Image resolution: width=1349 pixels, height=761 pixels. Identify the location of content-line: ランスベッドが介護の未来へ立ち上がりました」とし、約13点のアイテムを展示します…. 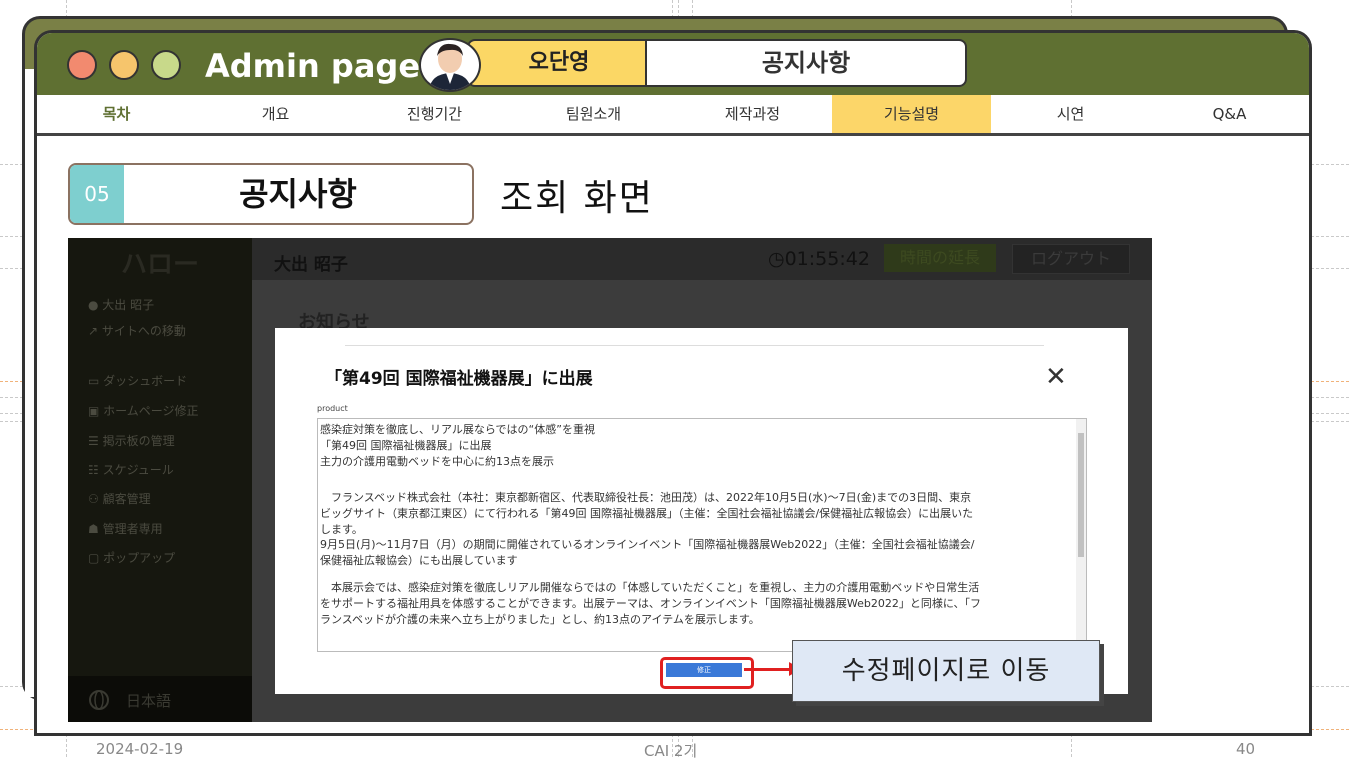
(540, 619).